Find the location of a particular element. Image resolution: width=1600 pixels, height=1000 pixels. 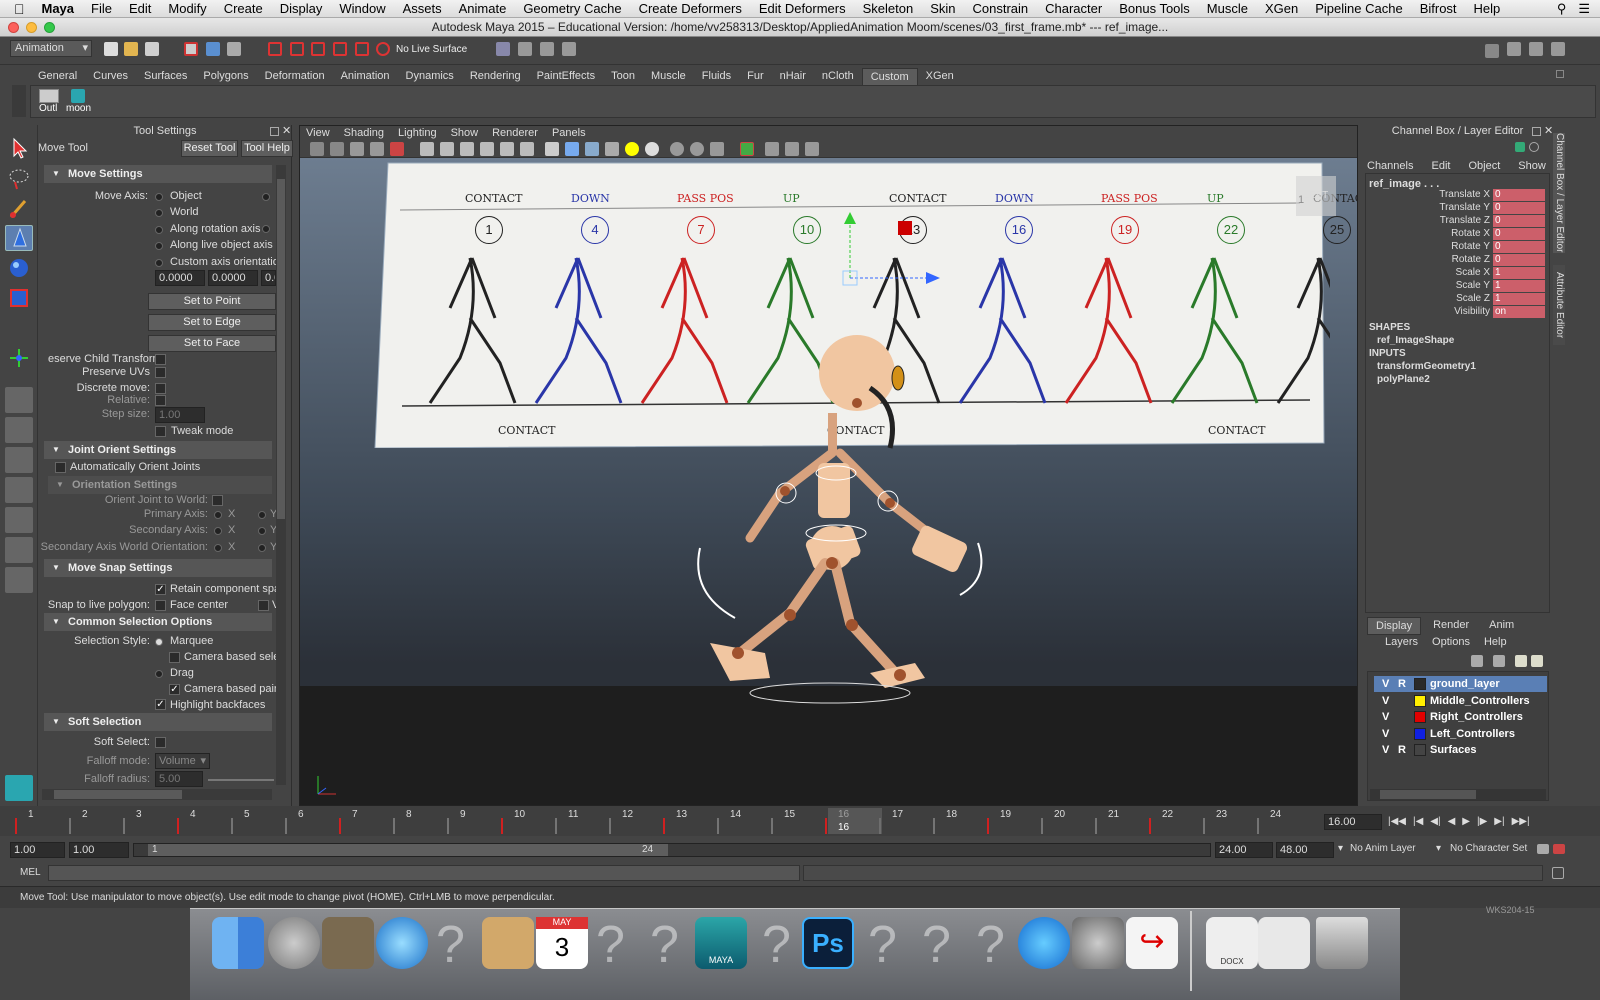

wireframe-icon is located at coordinates (552, 149).